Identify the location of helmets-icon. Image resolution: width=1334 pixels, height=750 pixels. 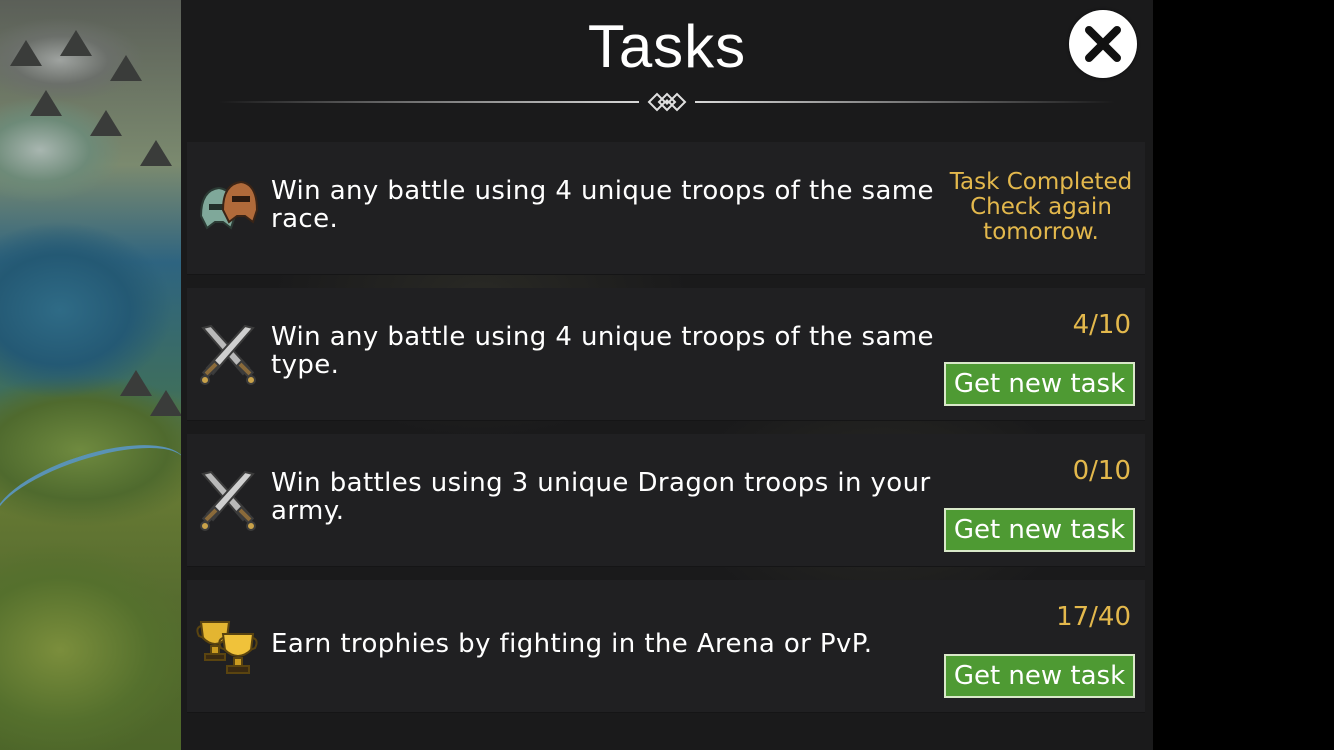
(229, 205).